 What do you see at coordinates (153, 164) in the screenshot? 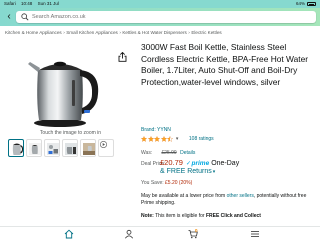
I see `deal-label: Deal Price:` at bounding box center [153, 164].